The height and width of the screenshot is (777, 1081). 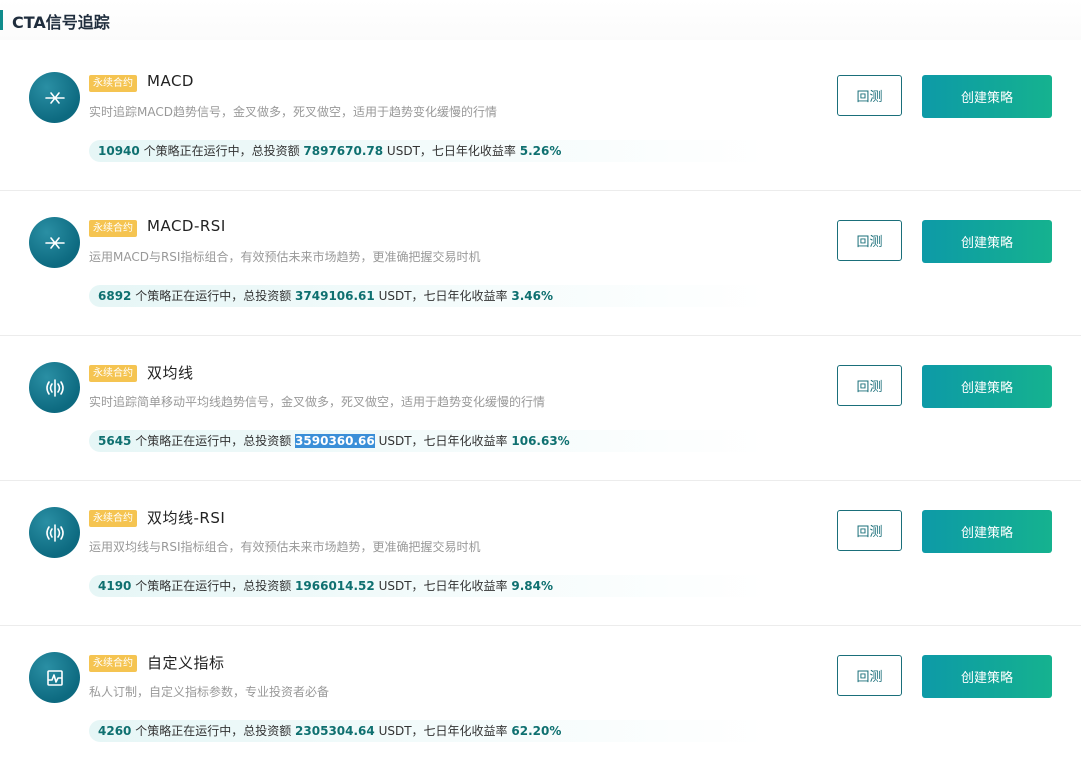 I want to click on seven-day-yield: 5.26%, so click(x=540, y=151).